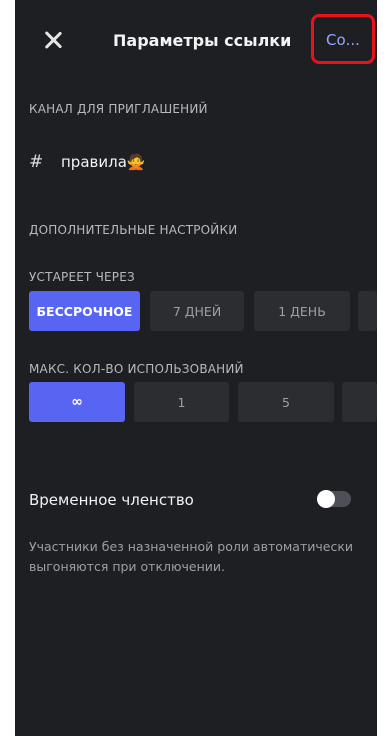  I want to click on invite-channel-section-label: КАНАЛ ДЛЯ ПРИГЛАШЕНИЙ, so click(118, 109).